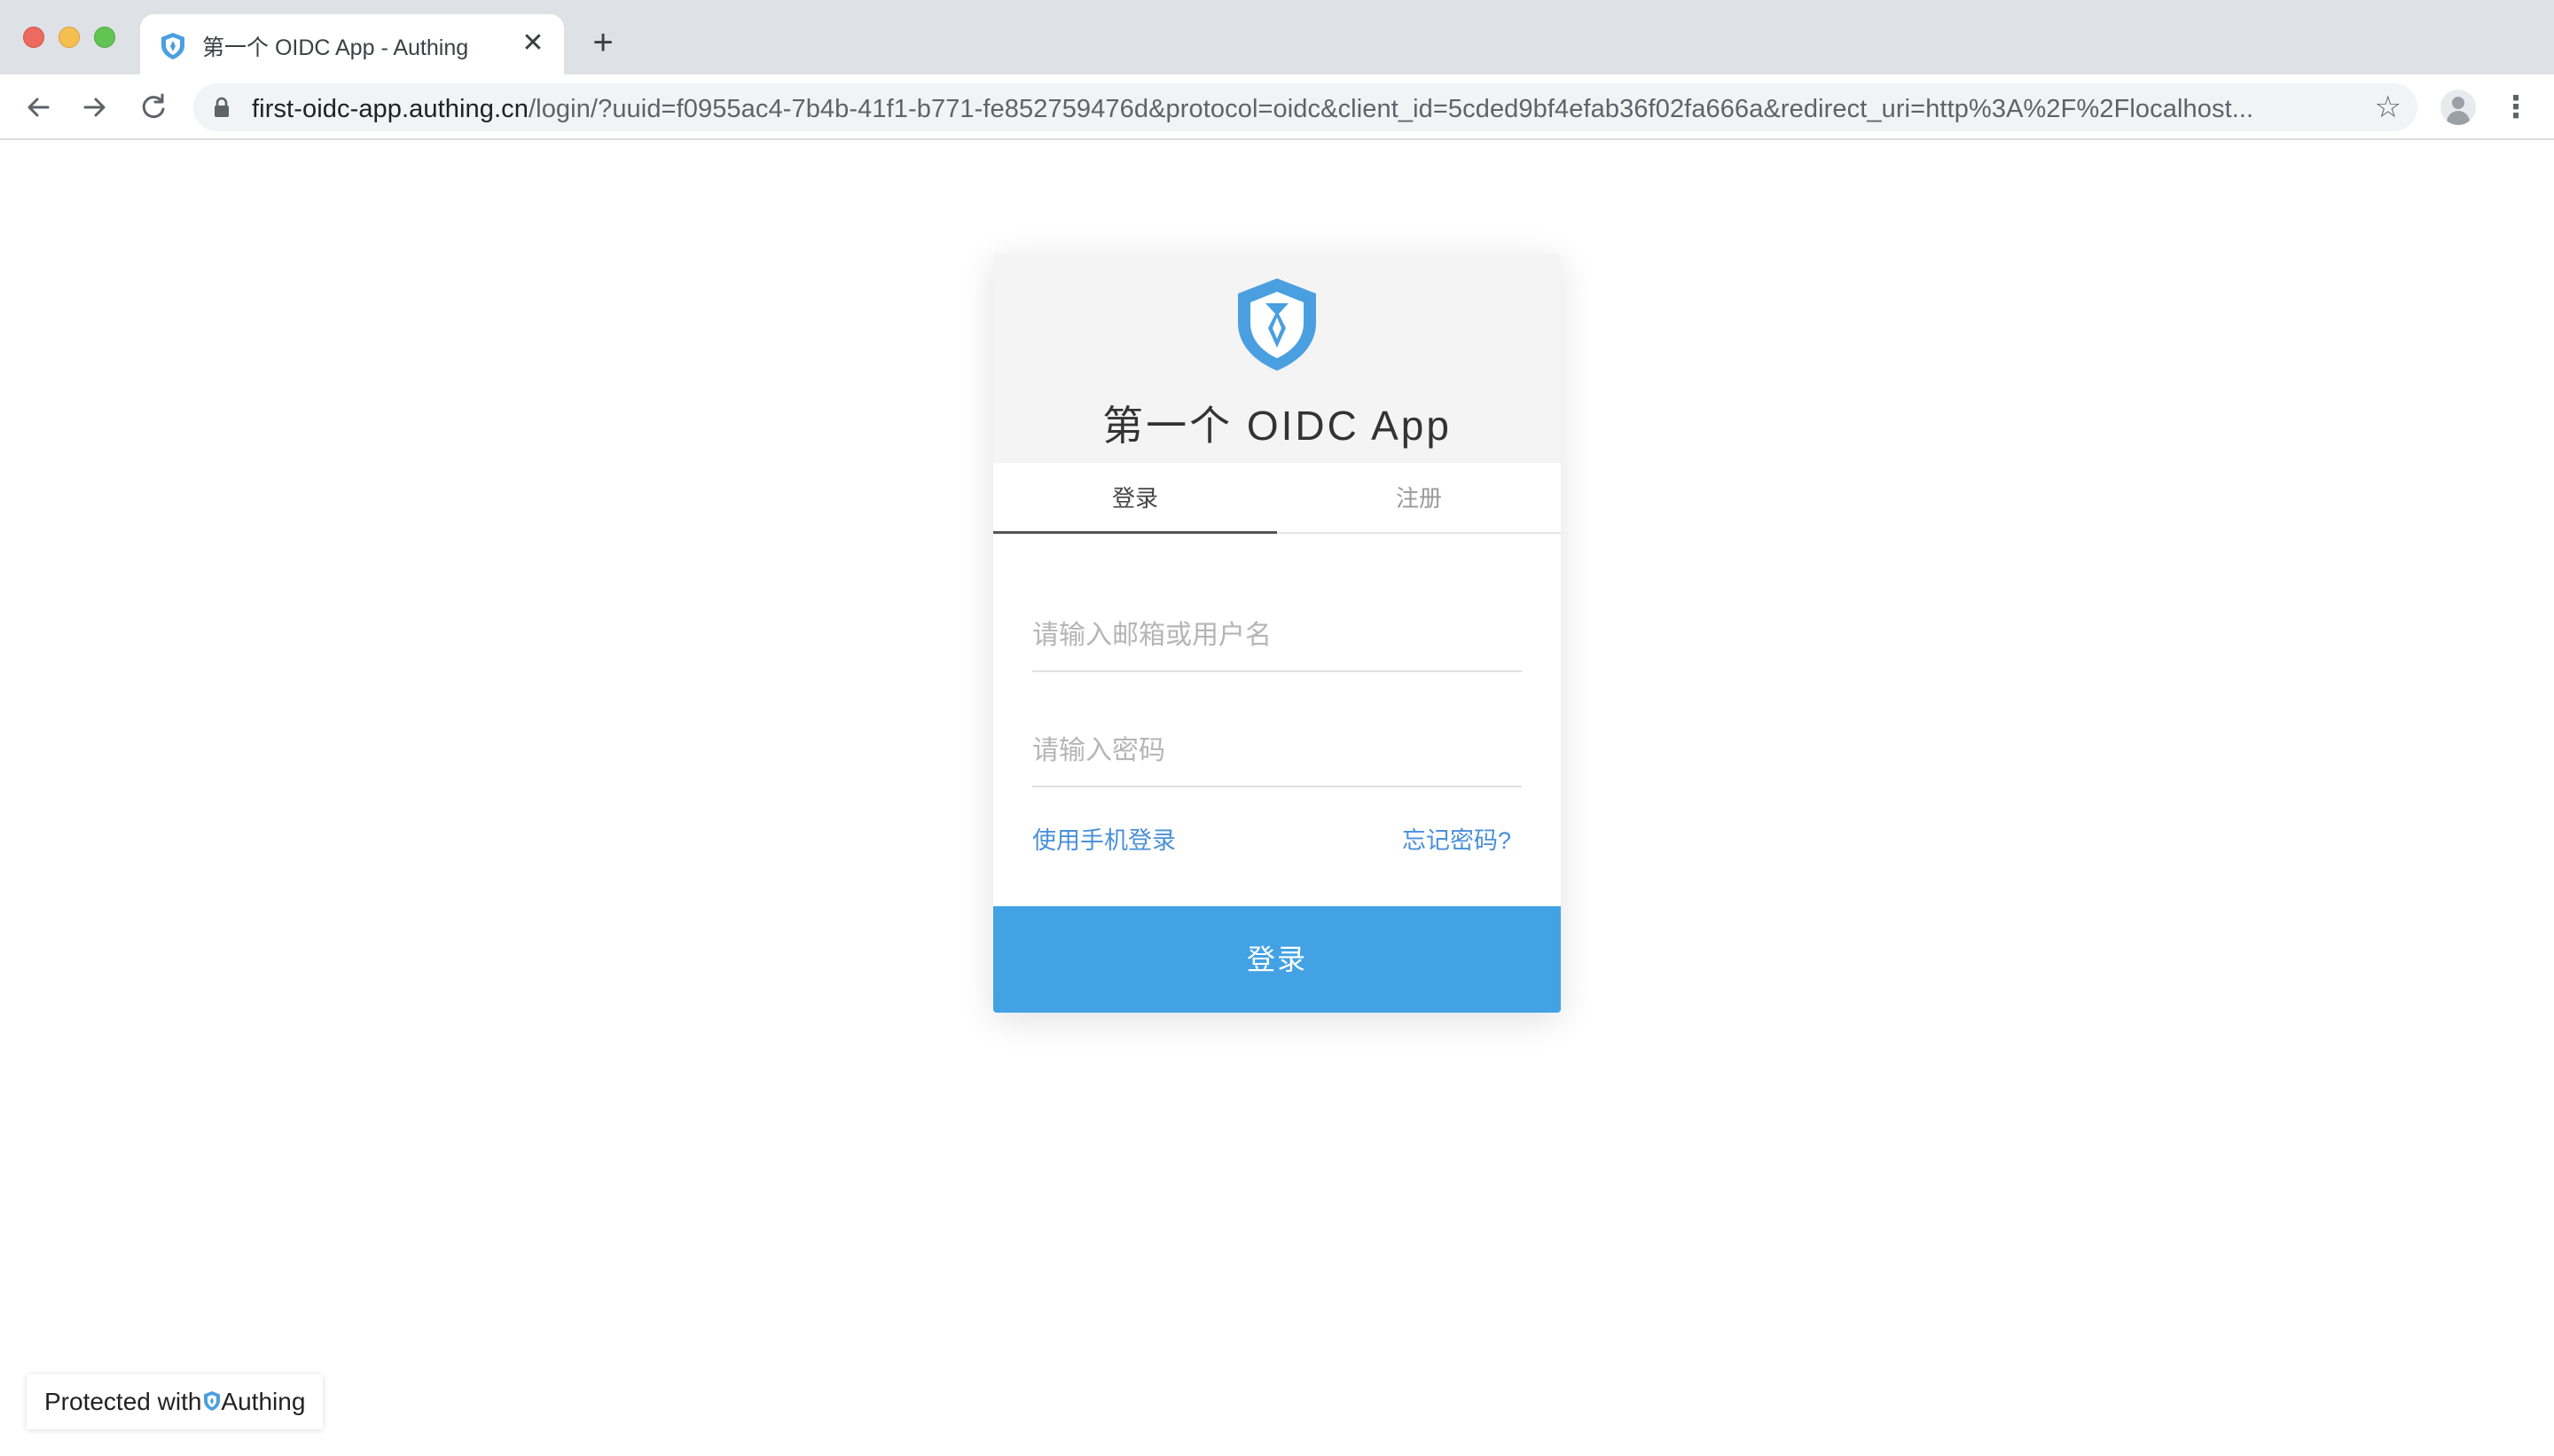 The width and height of the screenshot is (2554, 1456). Describe the element at coordinates (212, 1401) in the screenshot. I see `authing-shield-small-icon` at that location.